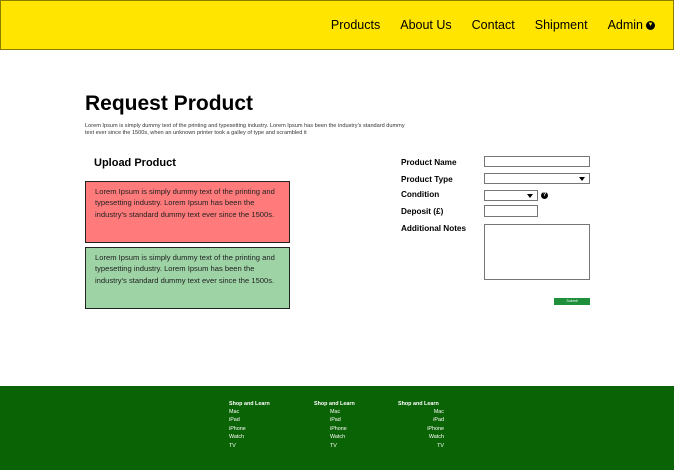 This screenshot has width=674, height=470. What do you see at coordinates (135, 163) in the screenshot?
I see `upload-product-heading: Upload Product` at bounding box center [135, 163].